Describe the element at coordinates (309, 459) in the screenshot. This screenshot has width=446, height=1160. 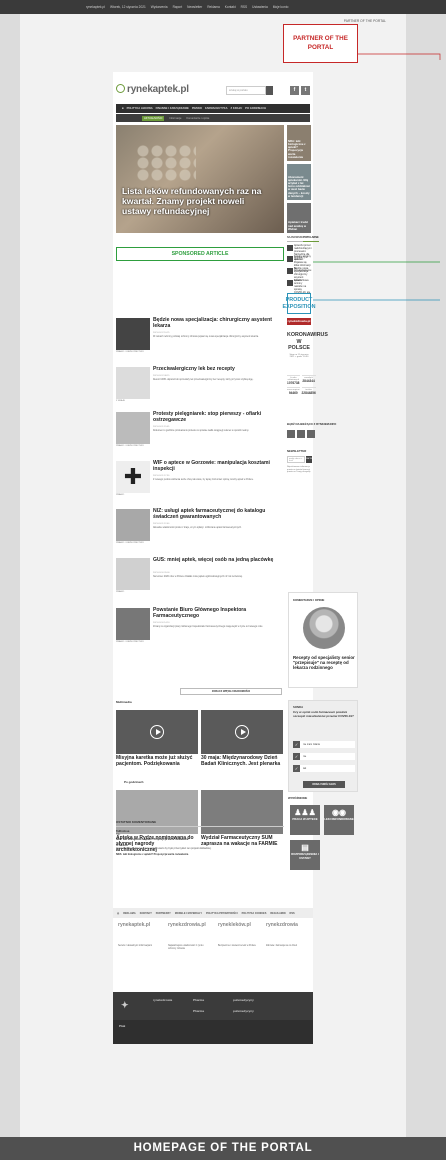
I see `newsletter-subscribe-button: ZAPISZ` at that location.